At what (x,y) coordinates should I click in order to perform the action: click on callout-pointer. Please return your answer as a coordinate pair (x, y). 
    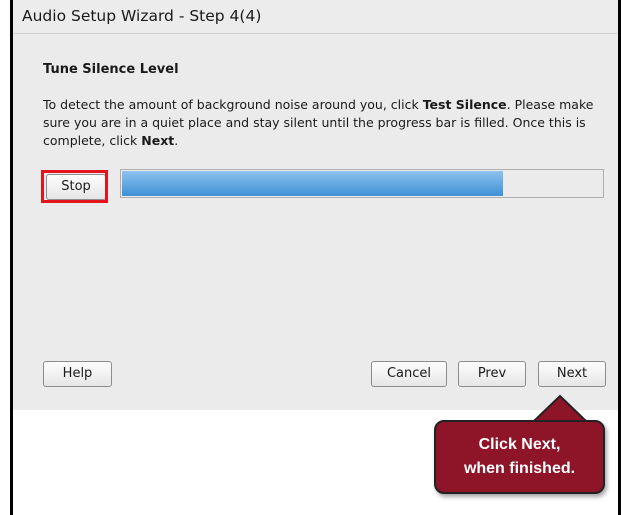
    Looking at the image, I should click on (560, 408).